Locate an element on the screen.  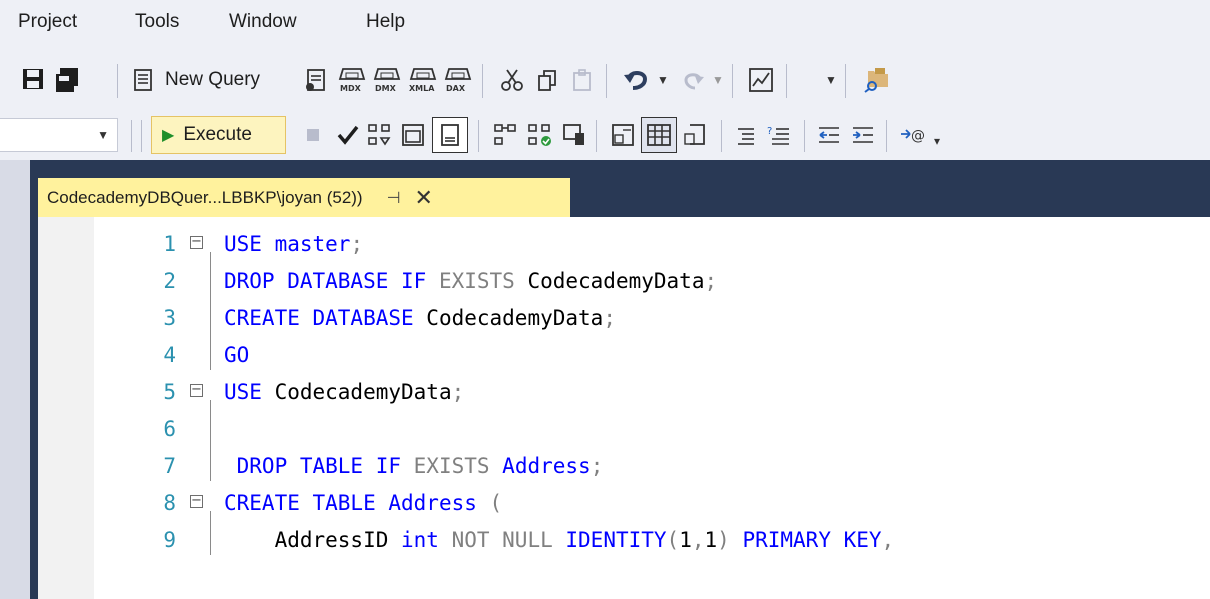
live-query-statistics-icon is located at coordinates (540, 135).